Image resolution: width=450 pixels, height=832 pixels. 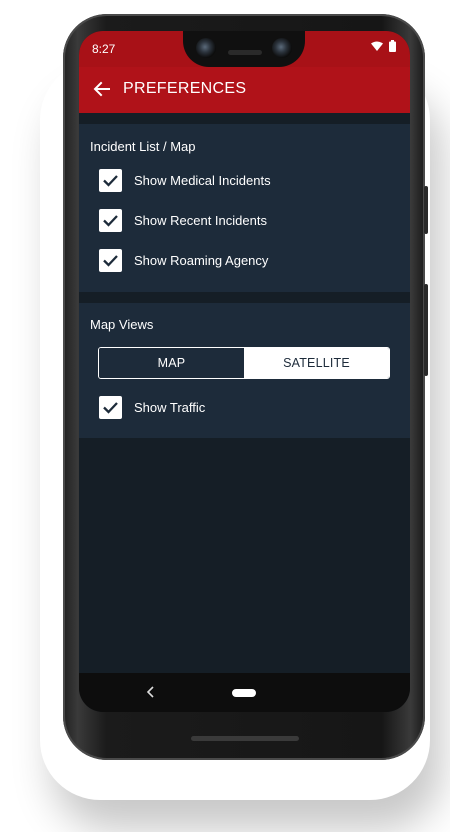 I want to click on front-camera-right, so click(x=282, y=48).